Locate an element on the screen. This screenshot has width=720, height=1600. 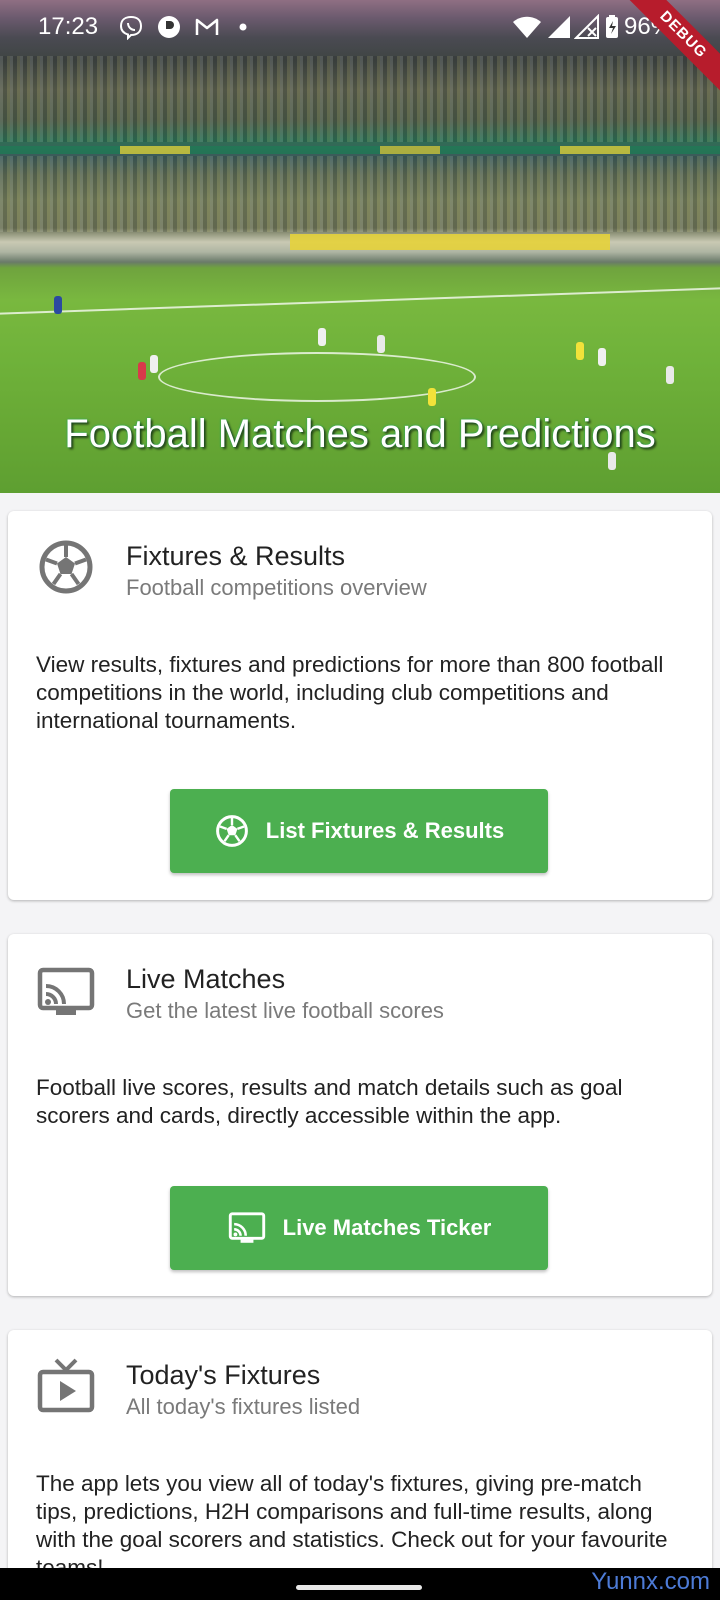
battery-icon is located at coordinates (612, 26).